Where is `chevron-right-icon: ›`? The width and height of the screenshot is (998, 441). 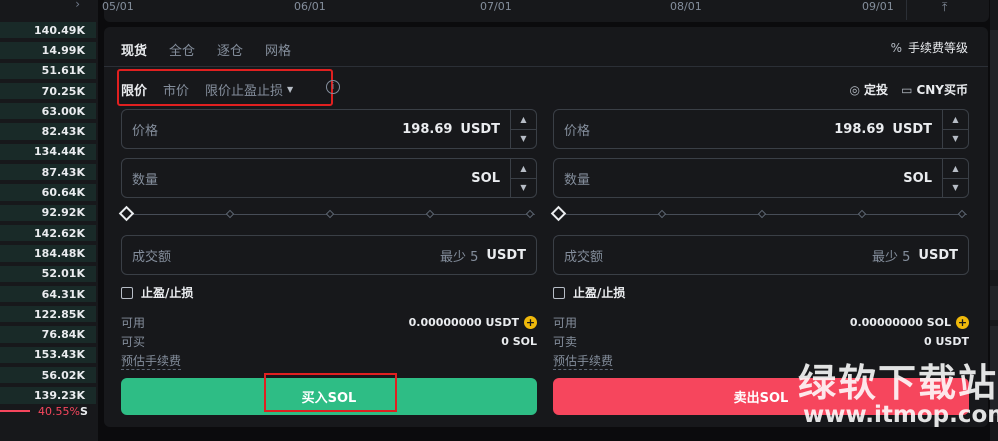
chevron-right-icon: › is located at coordinates (77, 5).